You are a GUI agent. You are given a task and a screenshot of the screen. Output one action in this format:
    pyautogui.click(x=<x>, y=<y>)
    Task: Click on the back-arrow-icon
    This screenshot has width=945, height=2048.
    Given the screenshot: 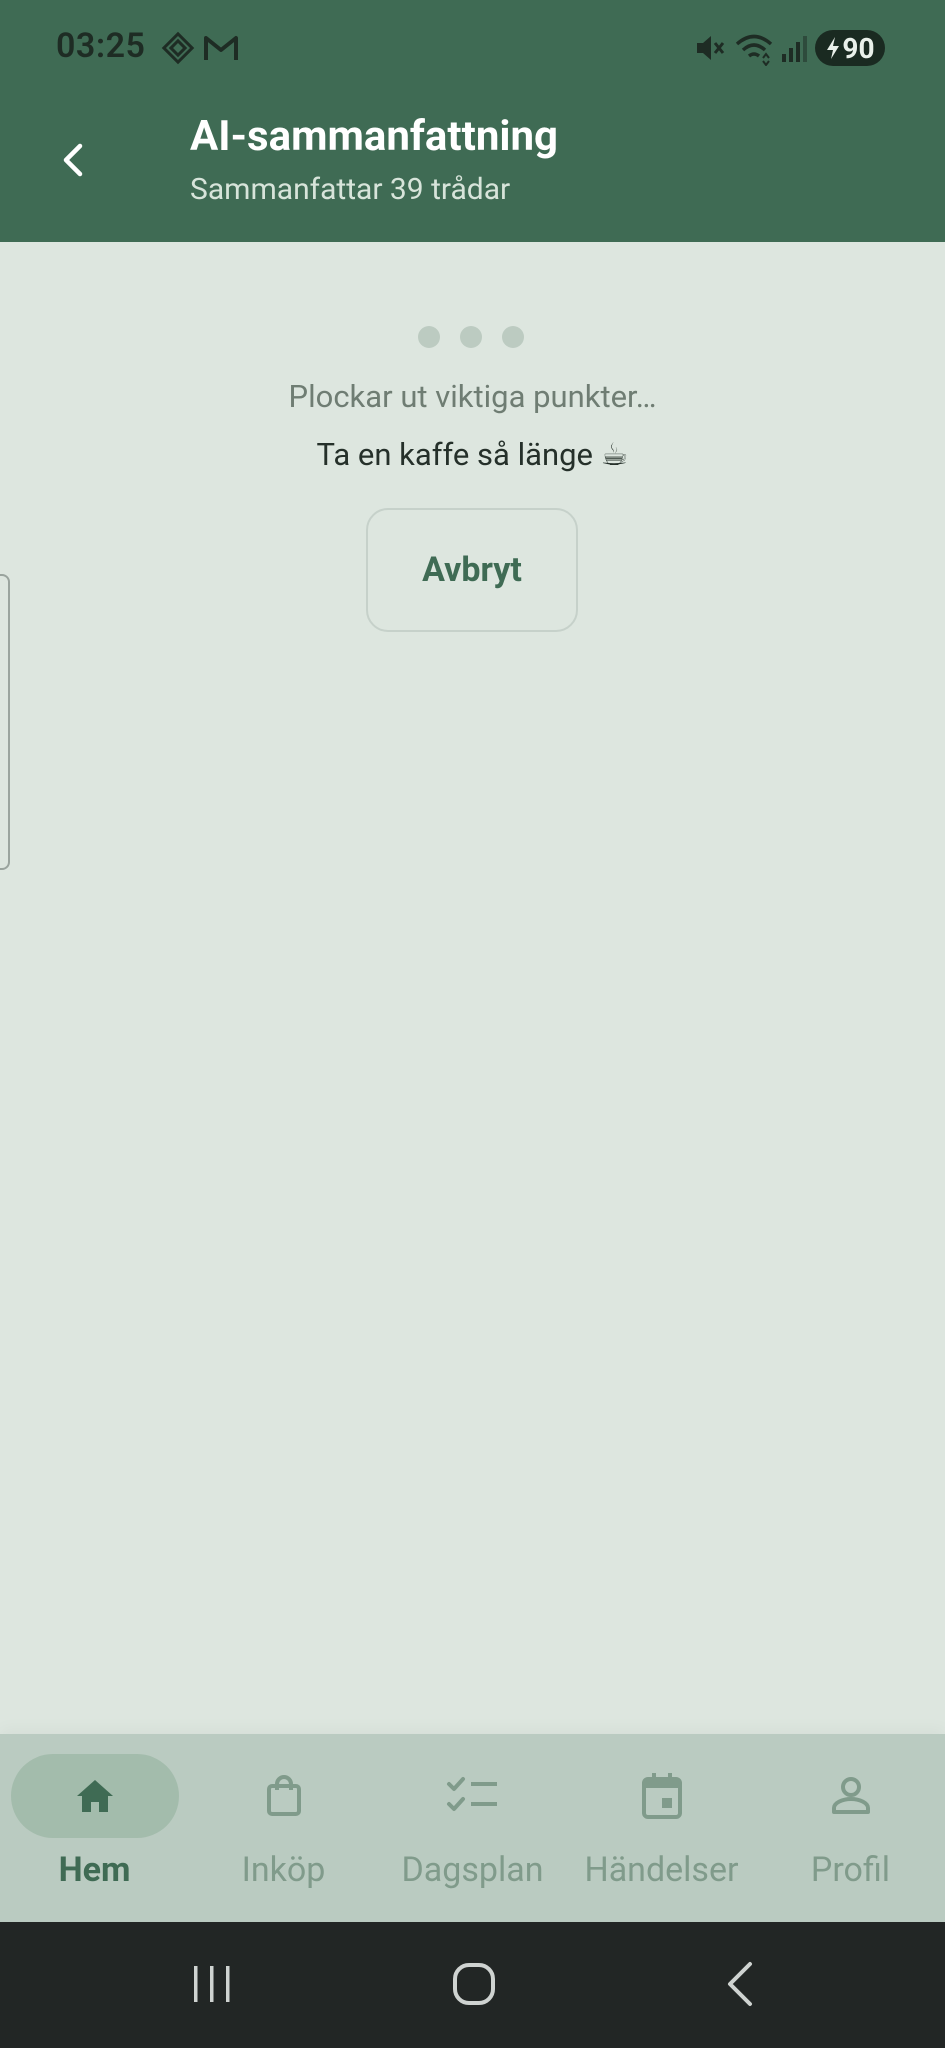 What is the action you would take?
    pyautogui.click(x=73, y=160)
    